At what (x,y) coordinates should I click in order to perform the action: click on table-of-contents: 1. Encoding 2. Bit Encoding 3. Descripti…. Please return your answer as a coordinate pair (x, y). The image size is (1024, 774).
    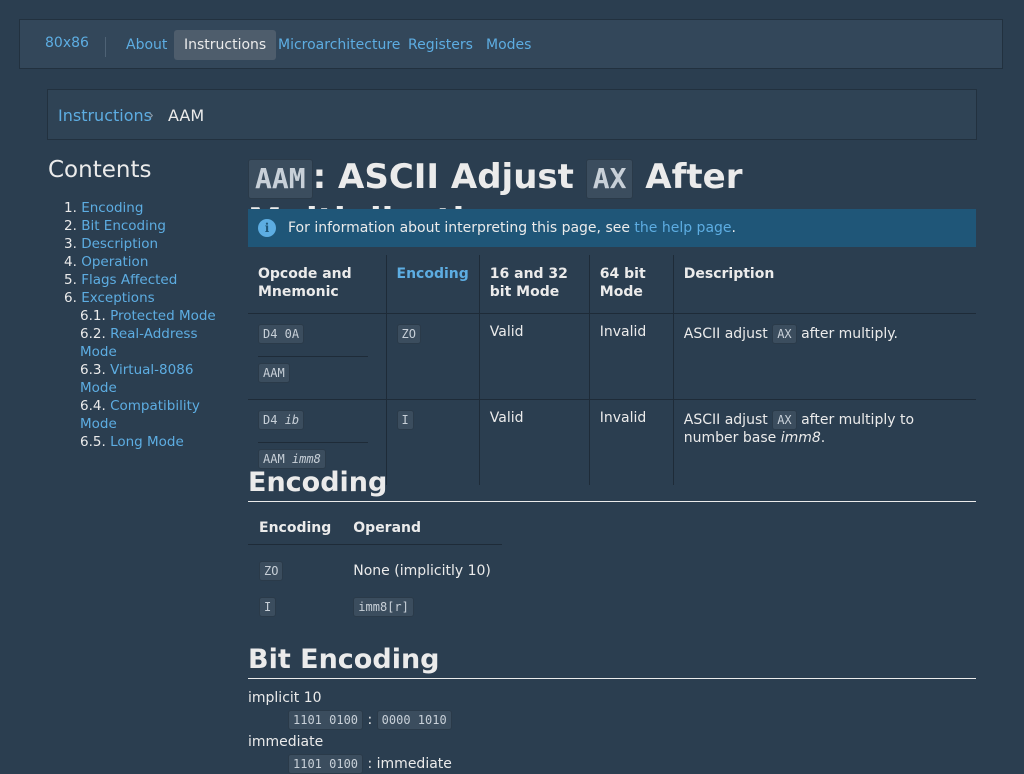
    Looking at the image, I should click on (144, 325).